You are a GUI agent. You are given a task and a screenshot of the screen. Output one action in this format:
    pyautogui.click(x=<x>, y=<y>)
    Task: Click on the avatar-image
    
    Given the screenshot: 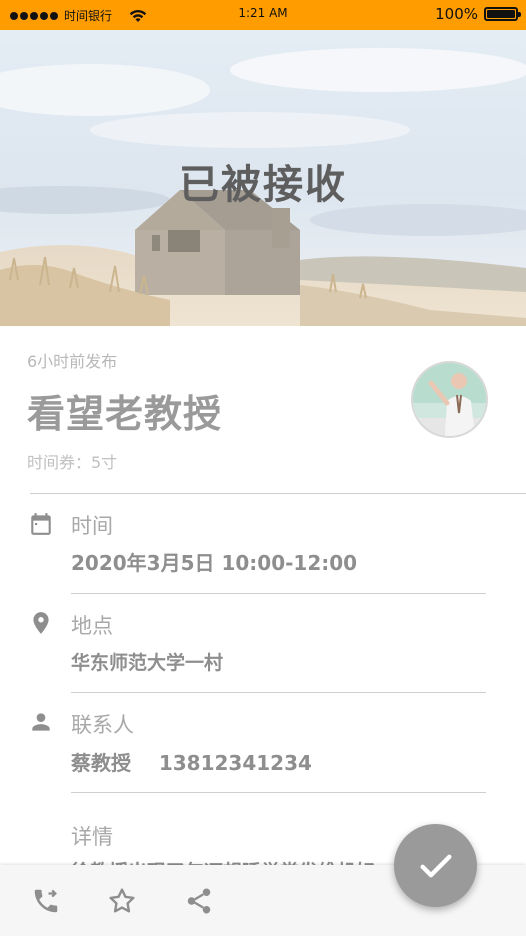 What is the action you would take?
    pyautogui.click(x=449, y=399)
    